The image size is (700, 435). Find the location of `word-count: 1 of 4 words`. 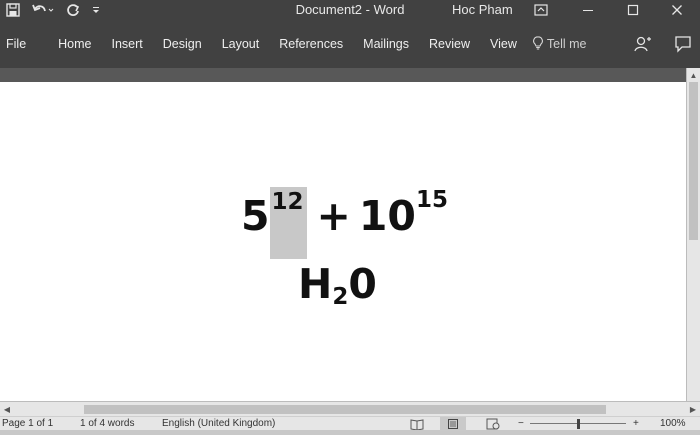

word-count: 1 of 4 words is located at coordinates (107, 424).